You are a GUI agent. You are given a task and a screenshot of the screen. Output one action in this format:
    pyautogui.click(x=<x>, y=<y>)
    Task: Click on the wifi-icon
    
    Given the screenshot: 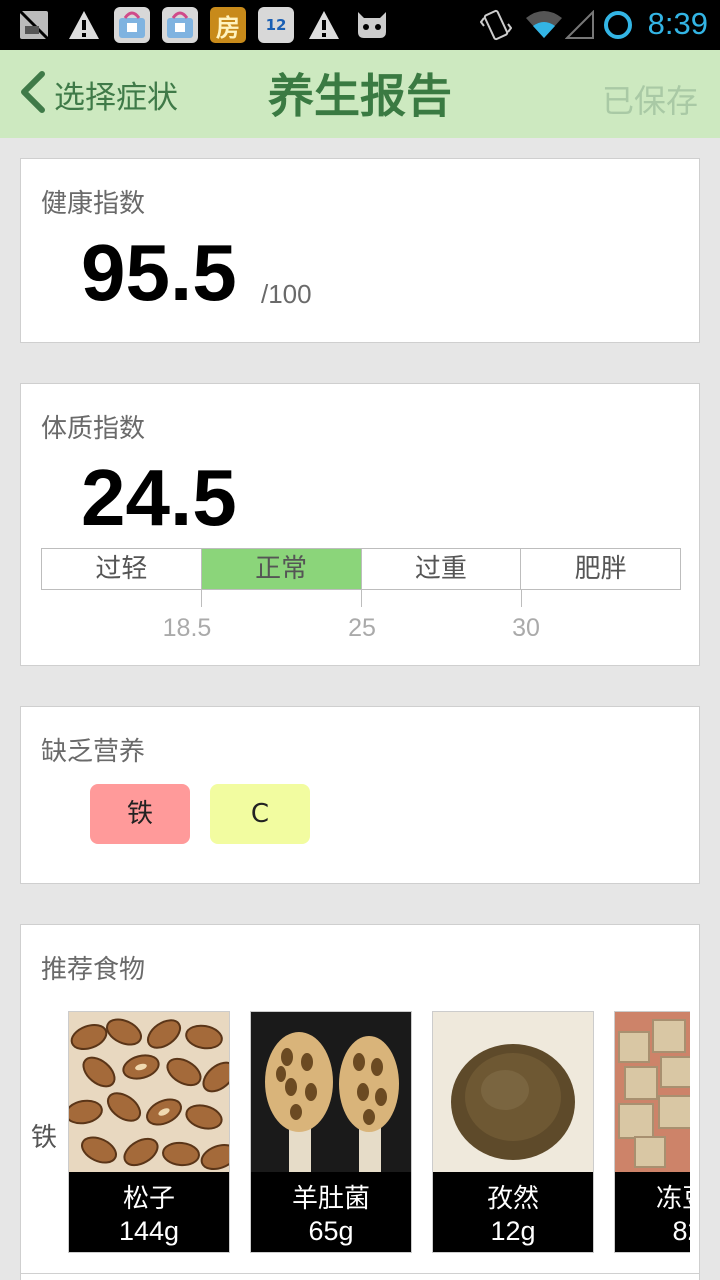 What is the action you would take?
    pyautogui.click(x=544, y=25)
    